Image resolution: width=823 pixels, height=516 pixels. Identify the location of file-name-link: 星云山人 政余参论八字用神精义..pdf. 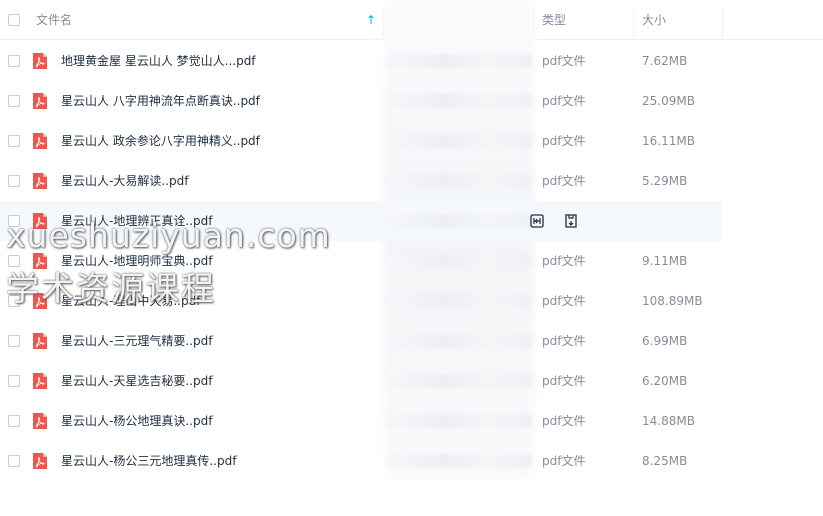
(160, 141).